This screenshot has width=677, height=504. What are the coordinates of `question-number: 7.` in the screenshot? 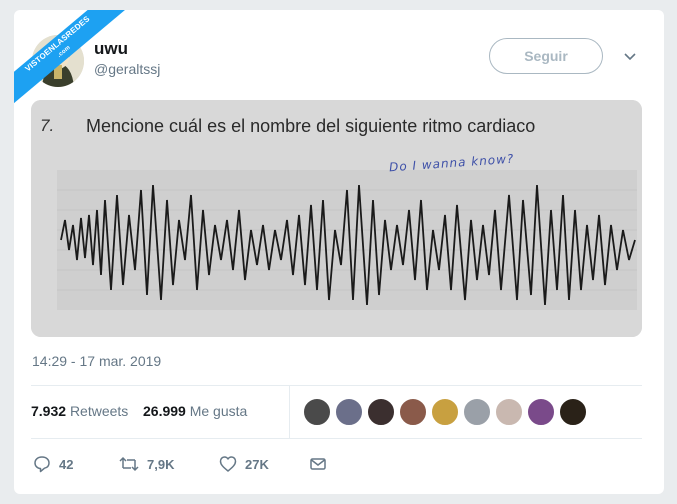 It's located at (47, 125).